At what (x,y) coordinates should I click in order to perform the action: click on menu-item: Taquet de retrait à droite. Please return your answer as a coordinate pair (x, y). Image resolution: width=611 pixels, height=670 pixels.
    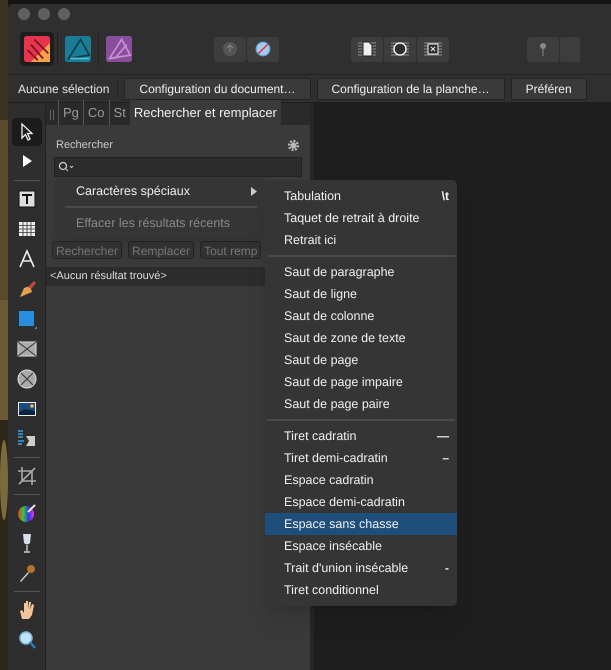
    Looking at the image, I should click on (361, 218).